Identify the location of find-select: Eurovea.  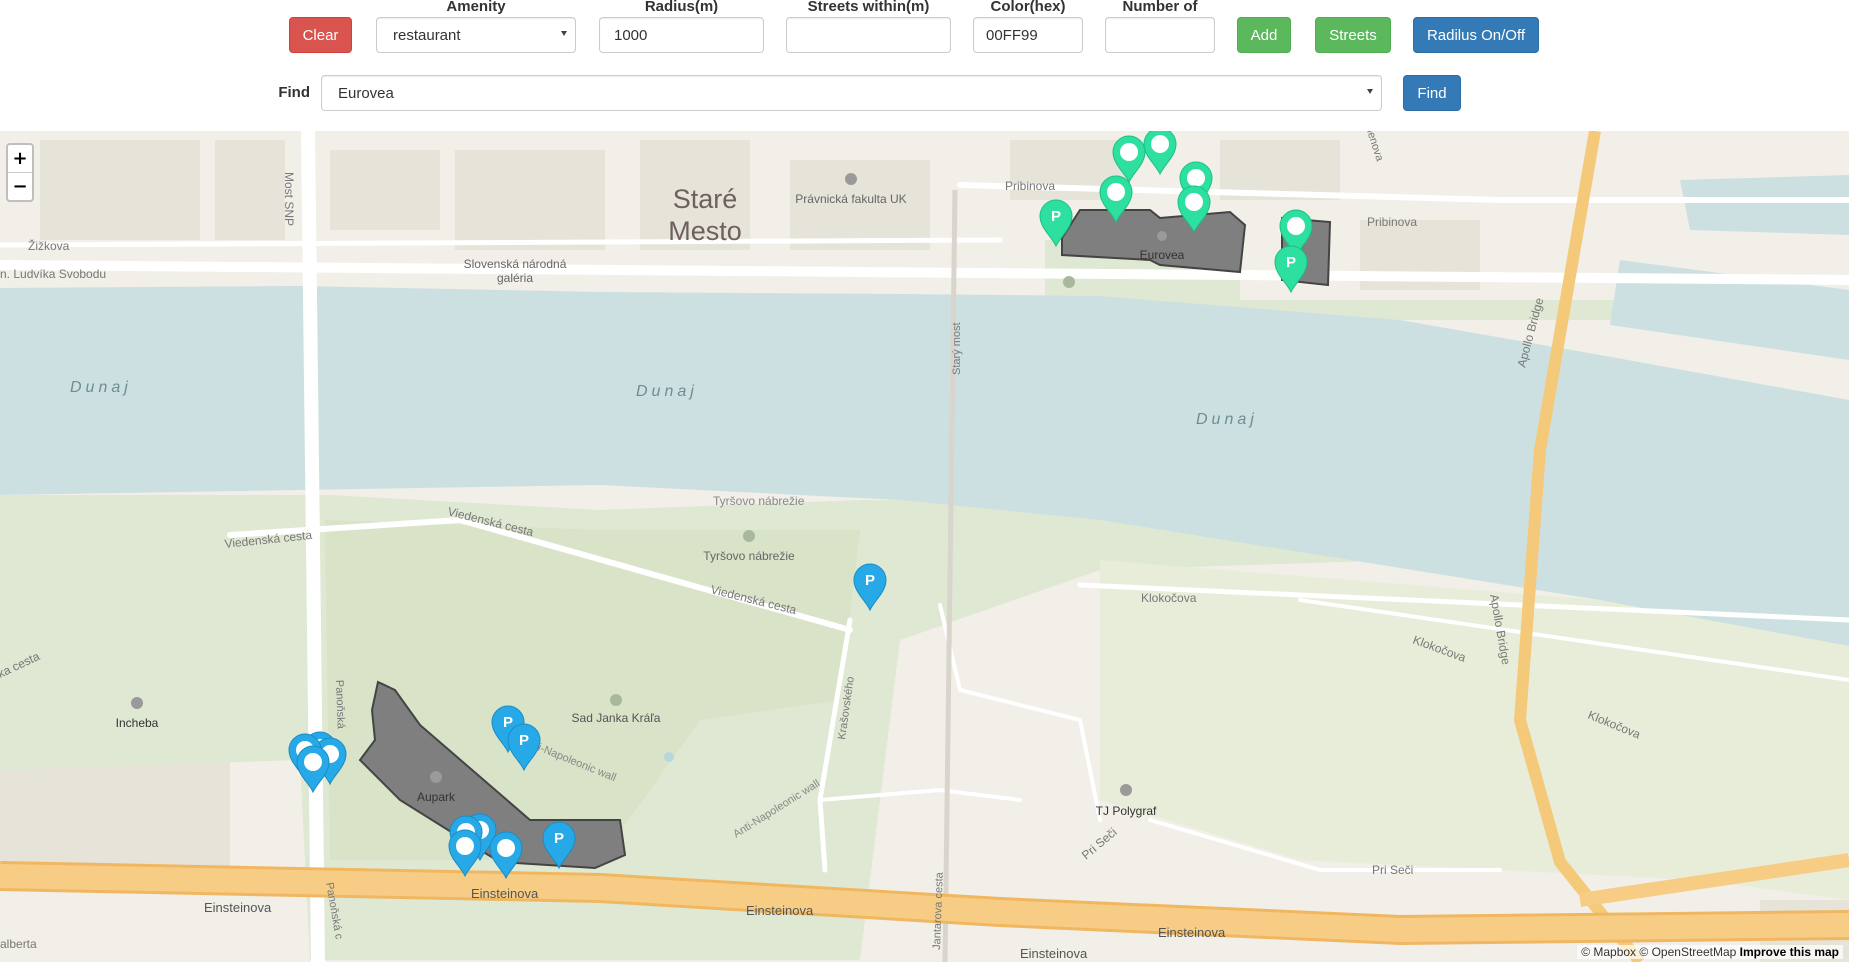
(851, 93).